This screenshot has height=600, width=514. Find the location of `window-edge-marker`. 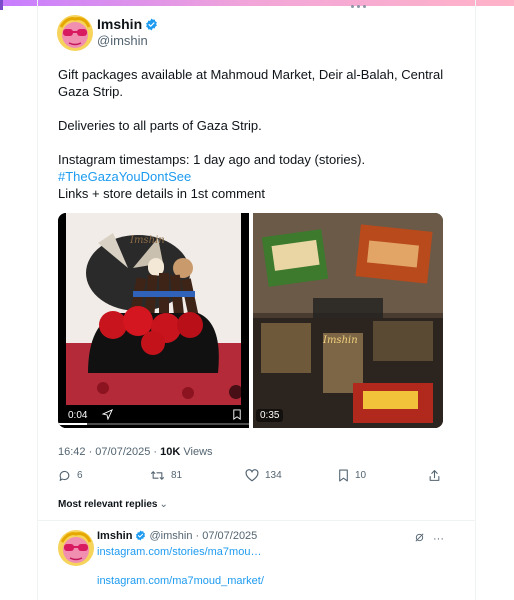

window-edge-marker is located at coordinates (1, 5).